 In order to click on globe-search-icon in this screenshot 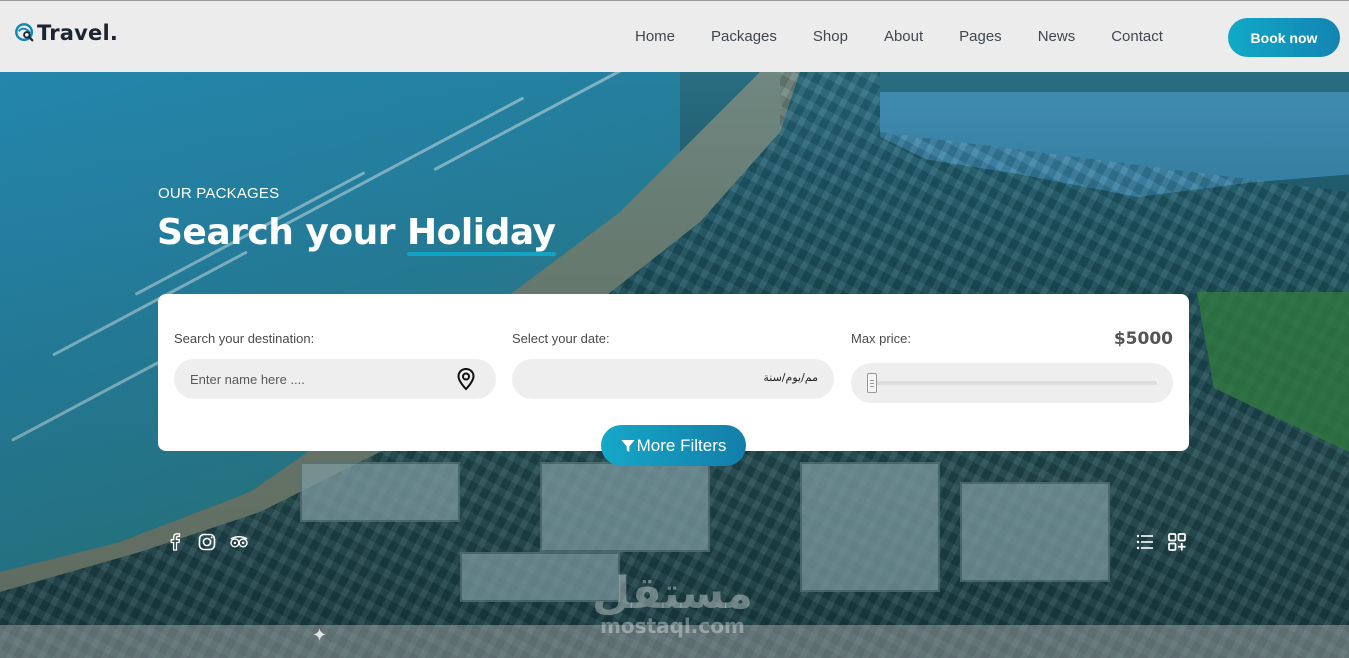, I will do `click(24, 32)`.